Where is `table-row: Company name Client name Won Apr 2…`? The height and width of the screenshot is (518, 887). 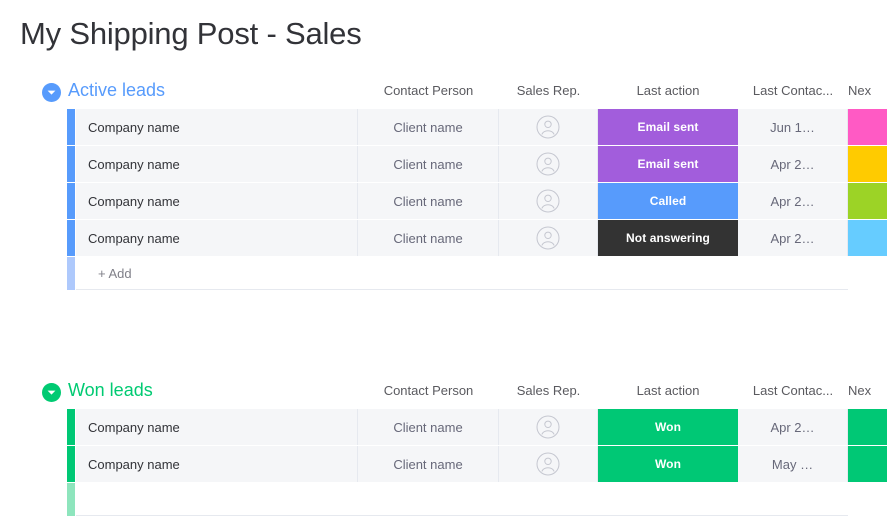
table-row: Company name Client name Won Apr 2… is located at coordinates (443, 427).